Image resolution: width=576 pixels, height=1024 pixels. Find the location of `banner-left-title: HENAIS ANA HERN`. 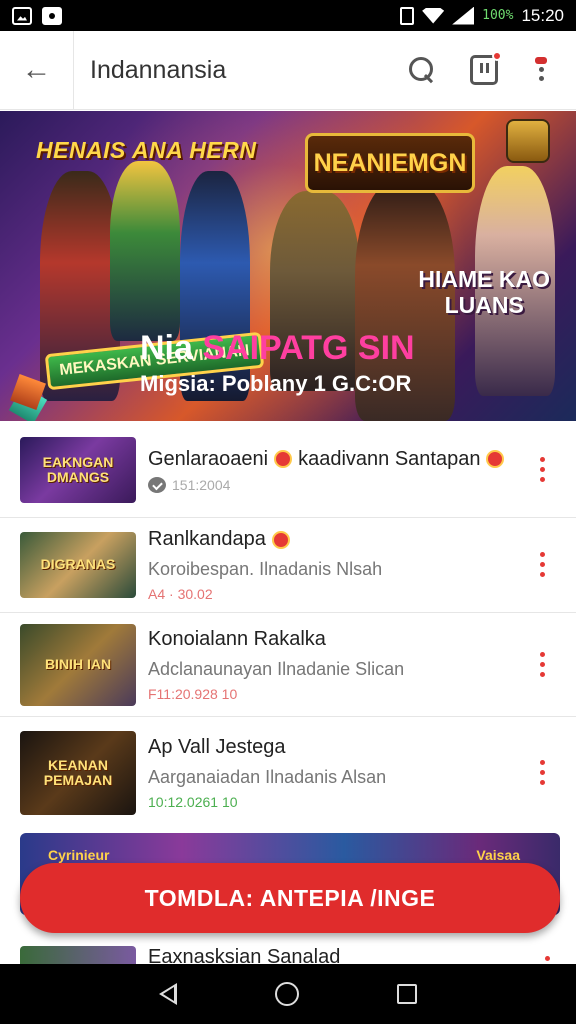

banner-left-title: HENAIS ANA HERN is located at coordinates (146, 150).